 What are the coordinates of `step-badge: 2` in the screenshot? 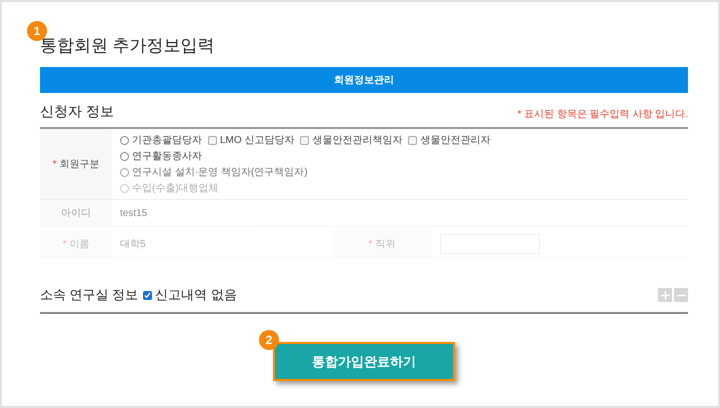 It's located at (269, 340).